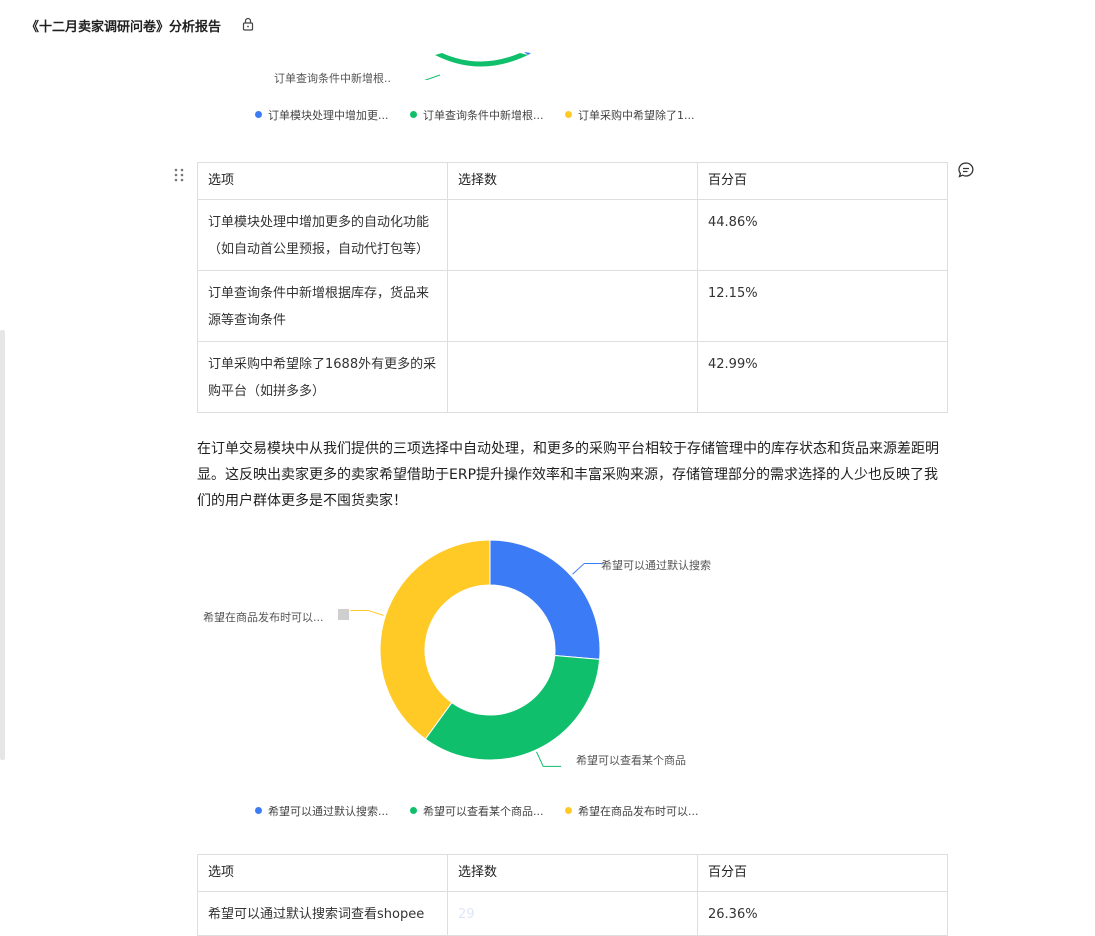 The height and width of the screenshot is (936, 1095). I want to click on option-cell: 订单模块处理中增加更多的自动化功能（如自动首公里预报，自动代打包等）, so click(322, 235).